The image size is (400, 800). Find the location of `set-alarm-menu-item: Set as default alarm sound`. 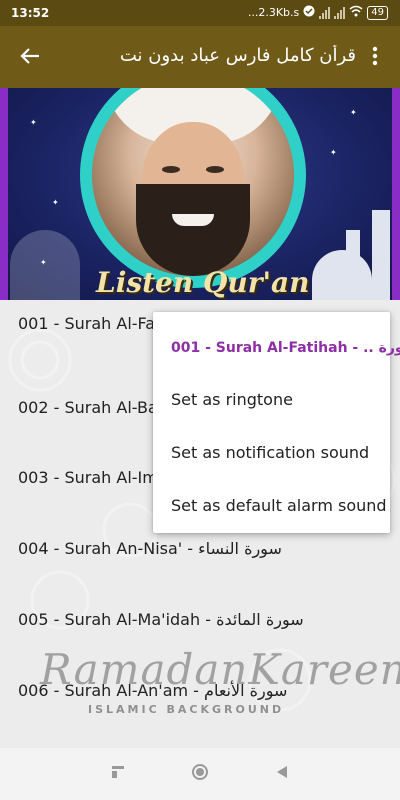

set-alarm-menu-item: Set as default alarm sound is located at coordinates (271, 506).